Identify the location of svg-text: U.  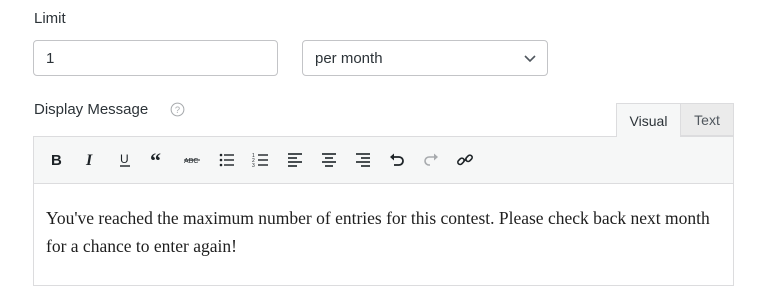
(124, 159).